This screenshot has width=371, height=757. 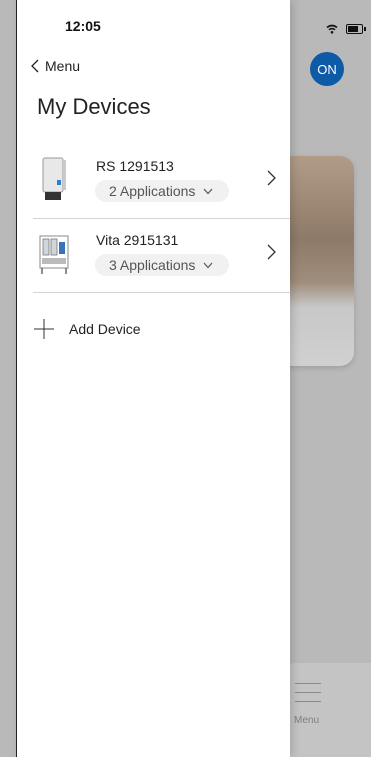 I want to click on bottom-menu-label: Menu, so click(x=306, y=720).